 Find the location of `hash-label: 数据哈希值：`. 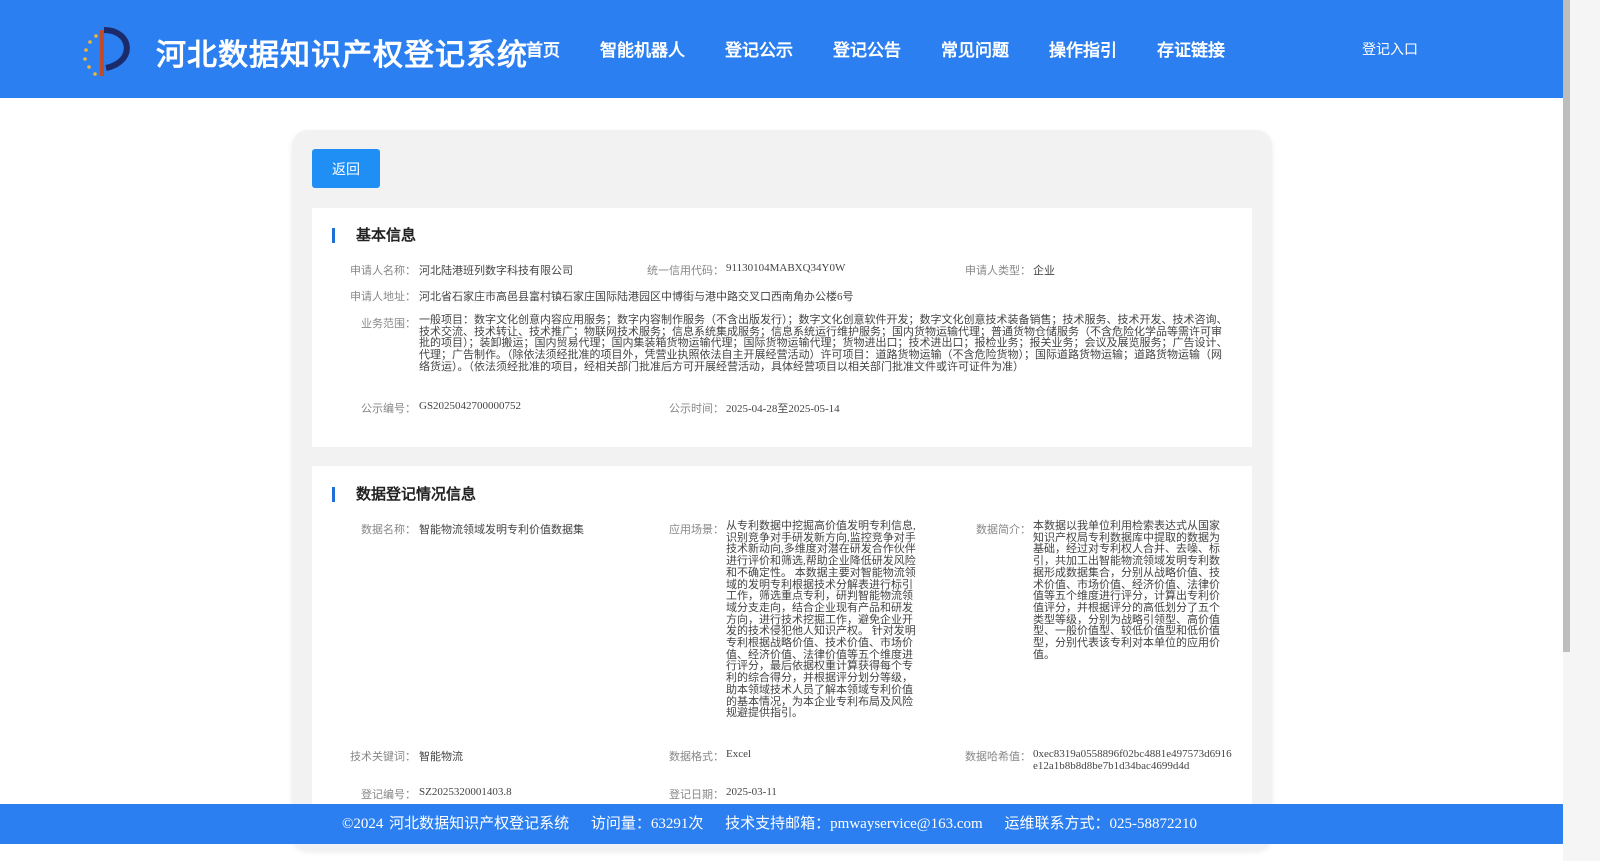

hash-label: 数据哈希值： is located at coordinates (998, 757).